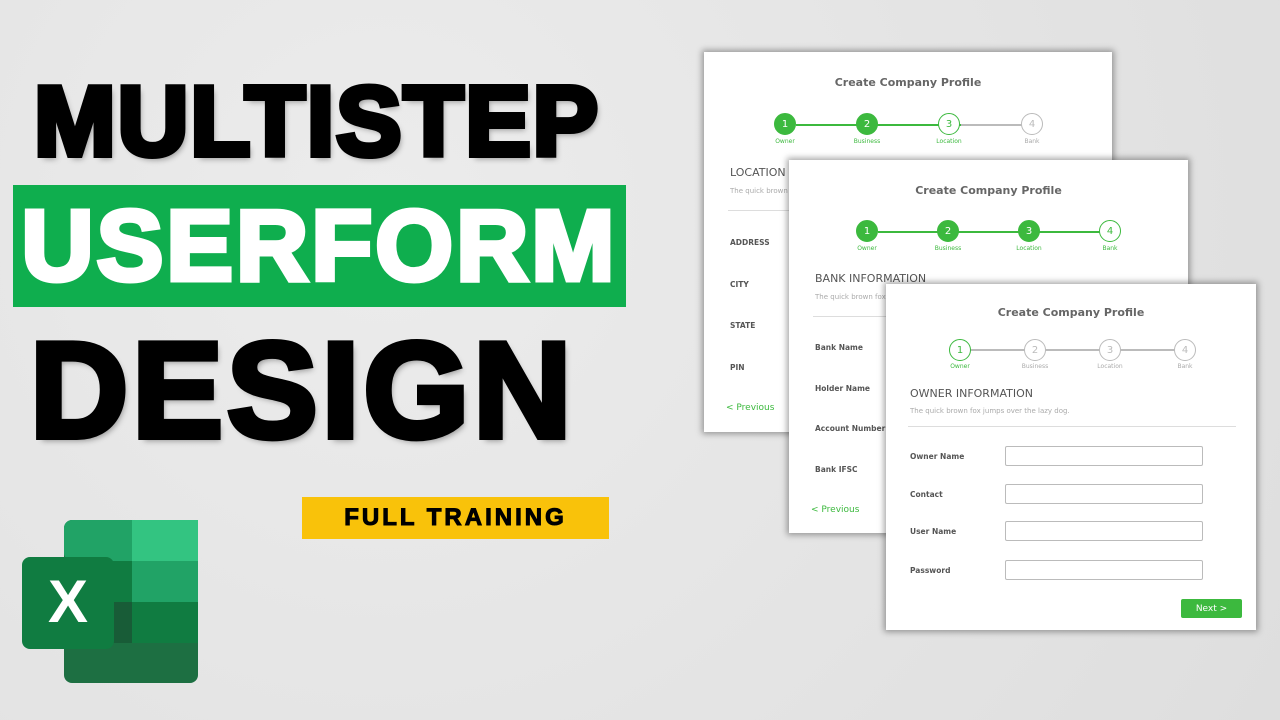  What do you see at coordinates (926, 494) in the screenshot?
I see `field-label: Contact` at bounding box center [926, 494].